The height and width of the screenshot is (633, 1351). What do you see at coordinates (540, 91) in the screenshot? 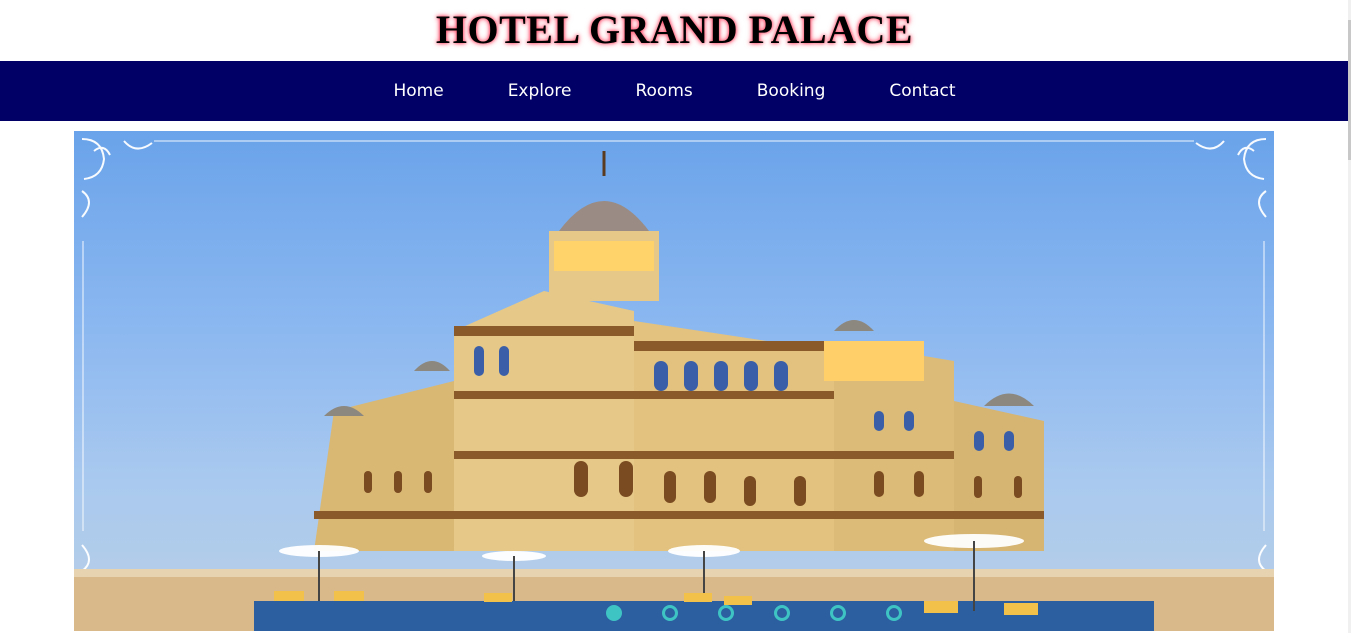
I see `nav-explore-link: Explore` at bounding box center [540, 91].